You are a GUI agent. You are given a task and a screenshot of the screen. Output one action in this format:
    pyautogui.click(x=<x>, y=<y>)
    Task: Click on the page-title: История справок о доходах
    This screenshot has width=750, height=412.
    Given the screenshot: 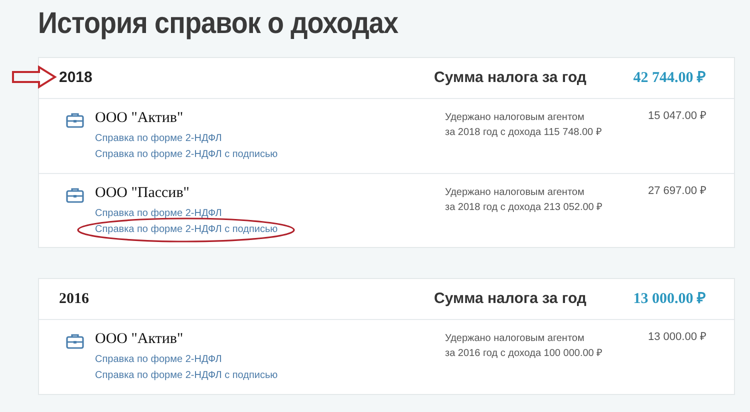 What is the action you would take?
    pyautogui.click(x=218, y=24)
    